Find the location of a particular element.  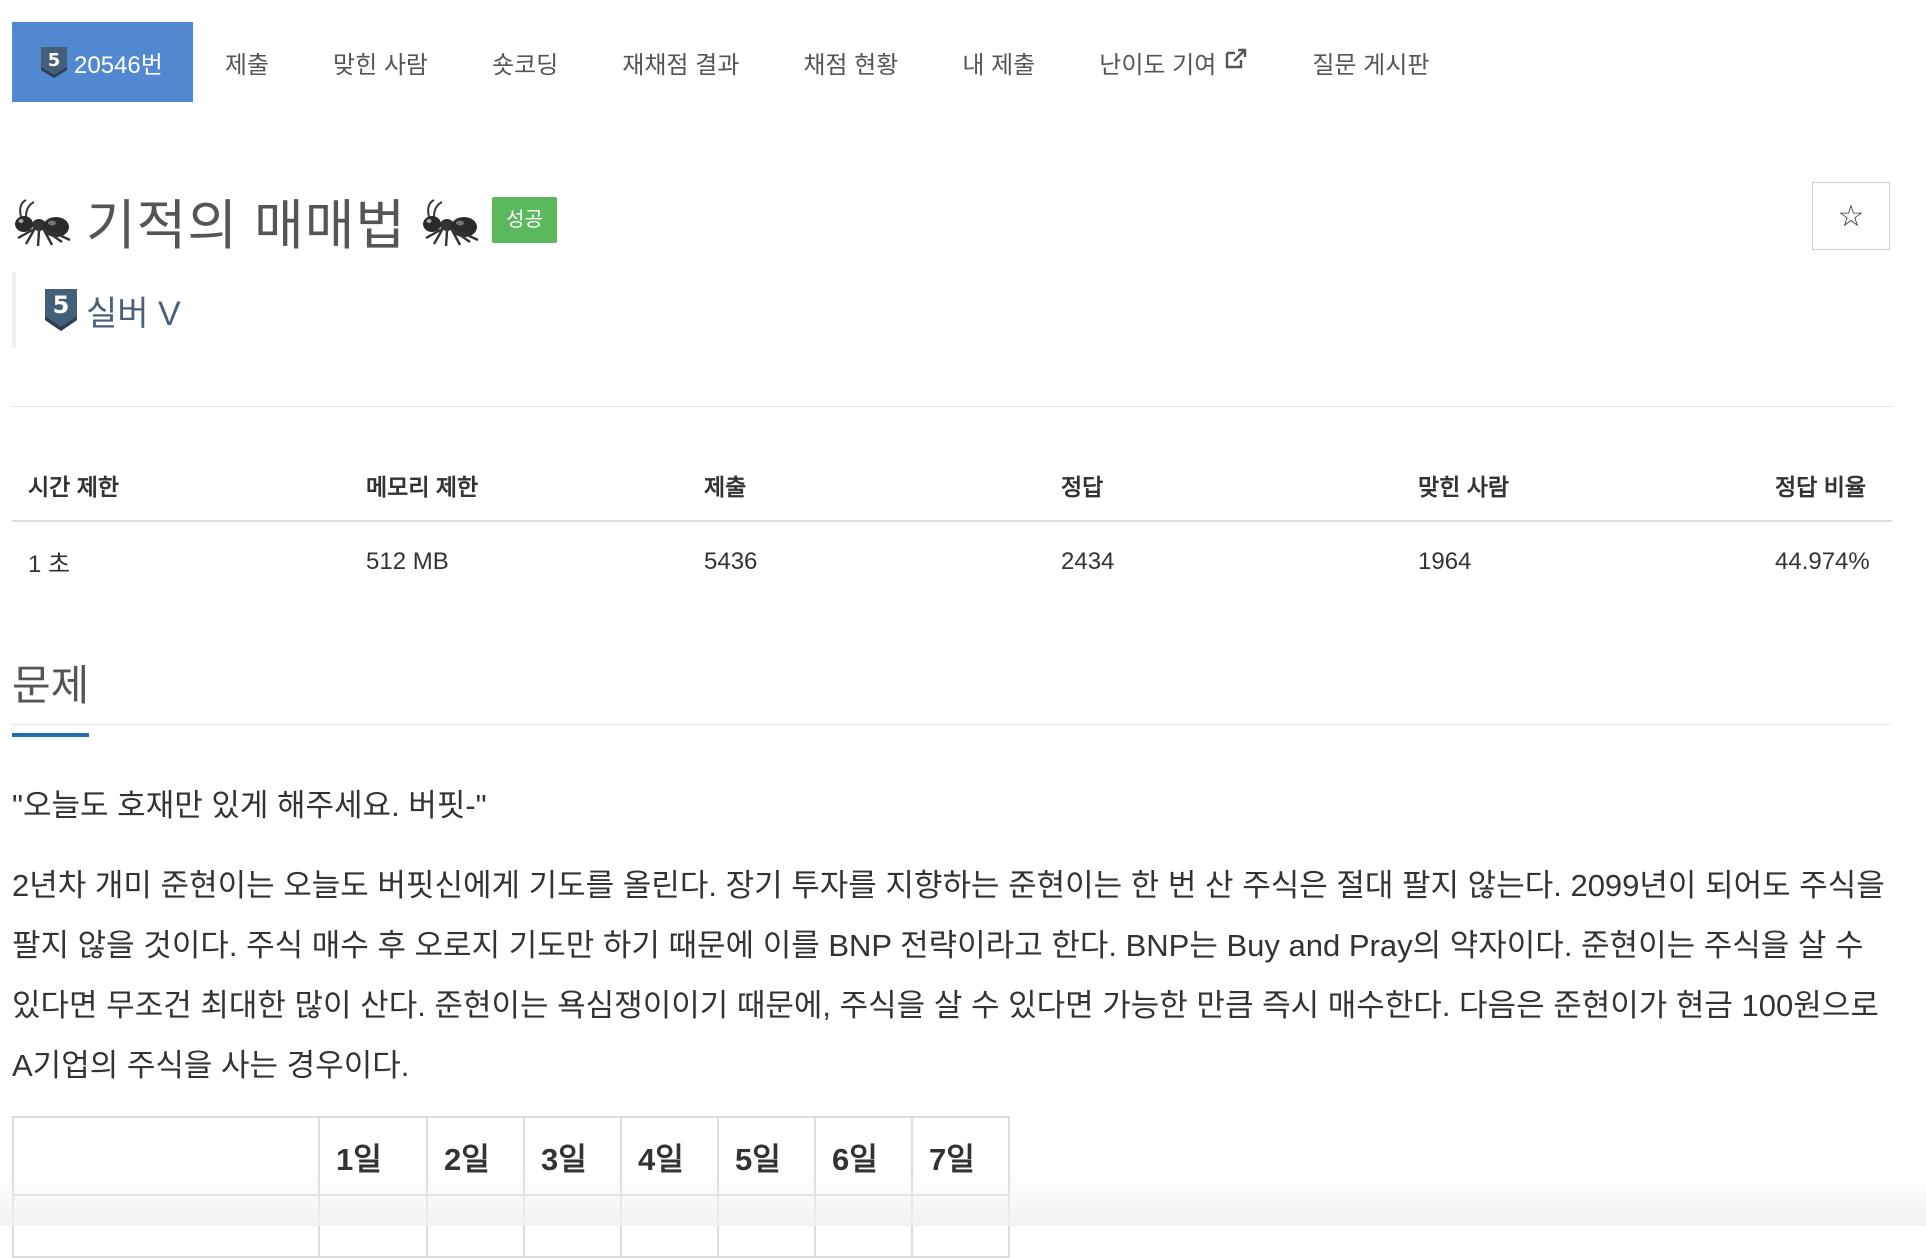

nav-problem-id-label: 20546번 is located at coordinates (118, 65).